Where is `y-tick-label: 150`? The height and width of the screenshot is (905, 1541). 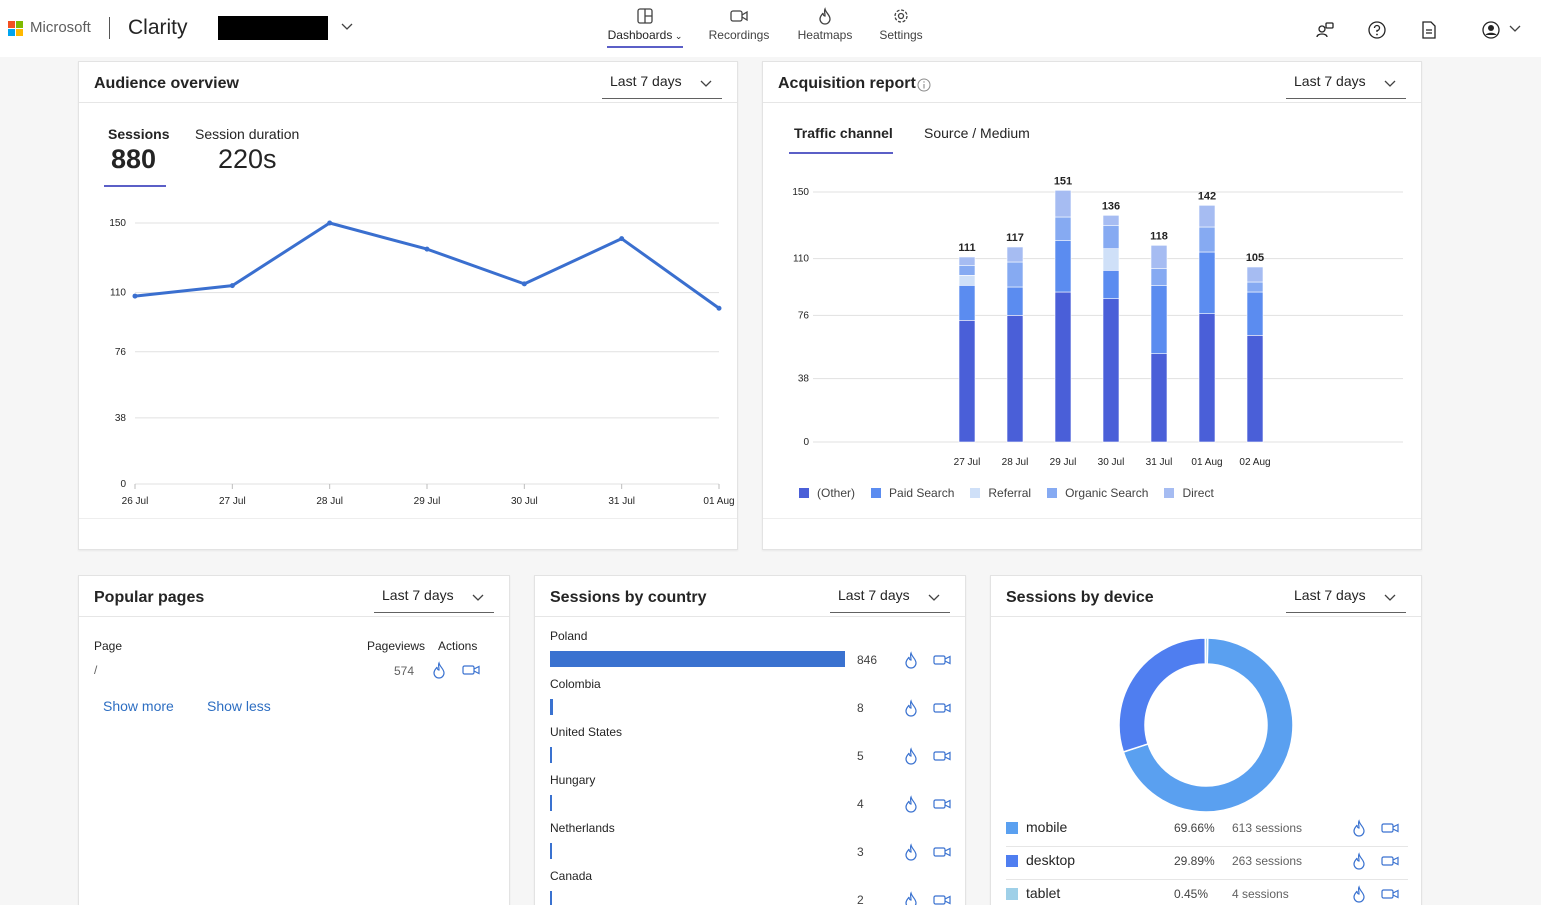
y-tick-label: 150 is located at coordinates (117, 223).